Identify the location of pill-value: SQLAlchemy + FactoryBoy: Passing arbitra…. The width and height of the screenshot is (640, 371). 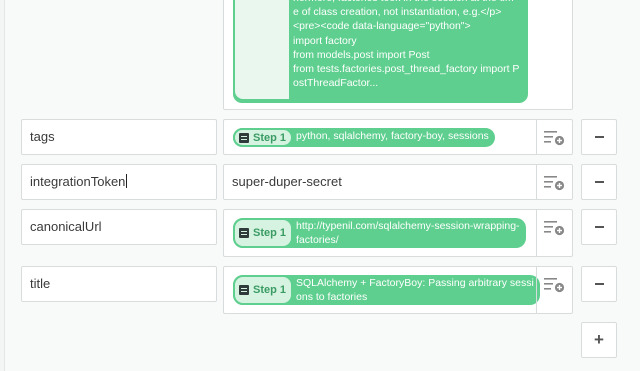
(415, 290).